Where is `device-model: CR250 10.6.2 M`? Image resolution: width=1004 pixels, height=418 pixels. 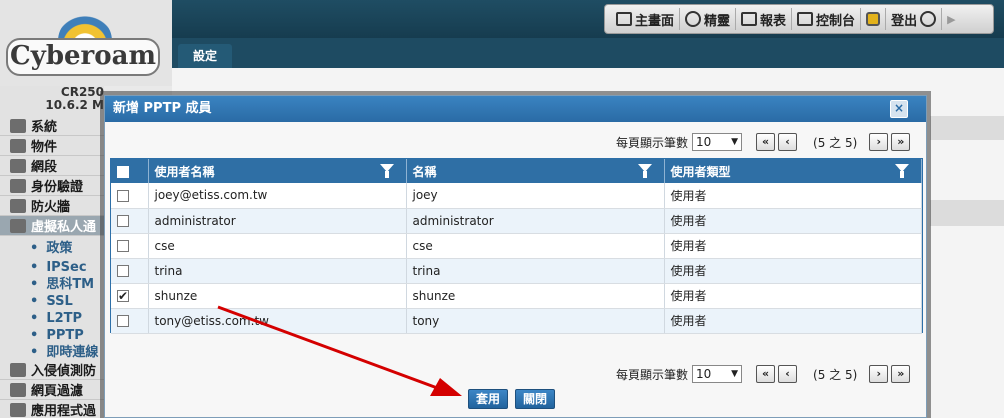 device-model: CR250 10.6.2 M is located at coordinates (52, 99).